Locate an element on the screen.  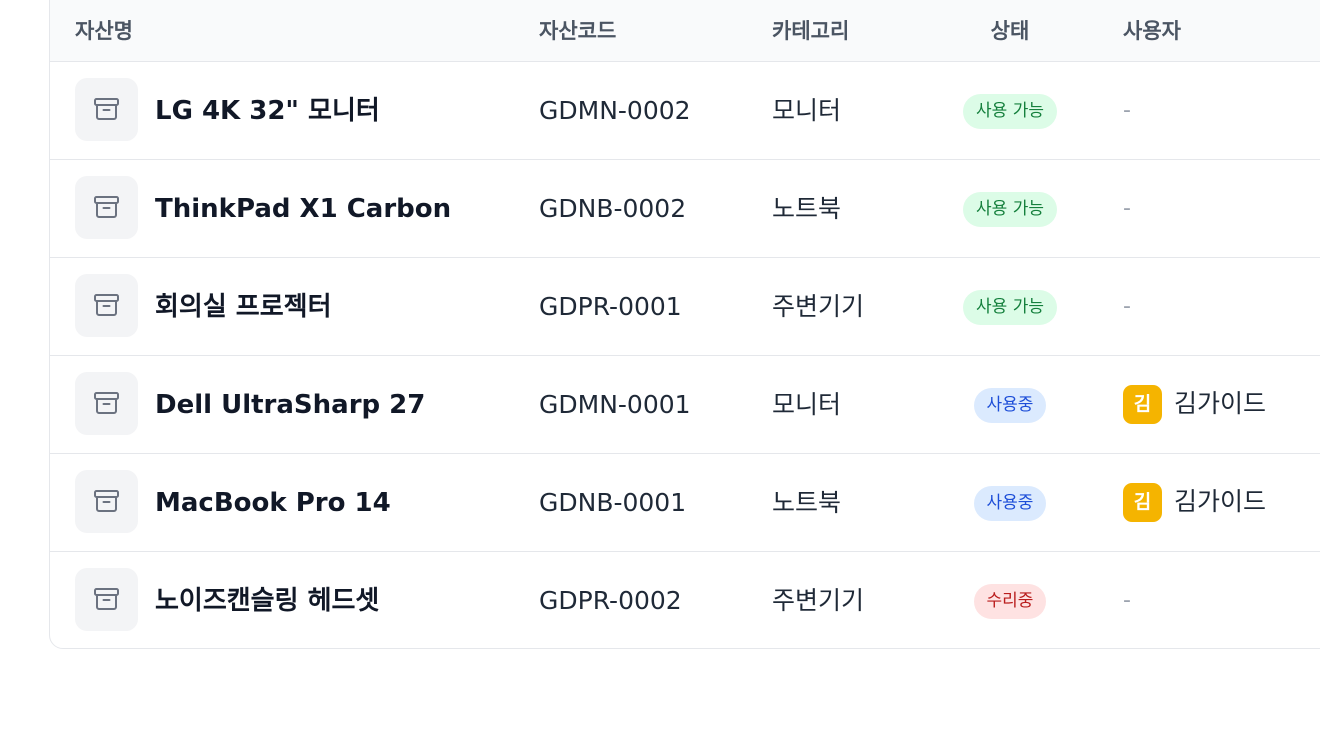
table-header: 자산명 자산코드 카테고리 상태 사용자 is located at coordinates (685, 31).